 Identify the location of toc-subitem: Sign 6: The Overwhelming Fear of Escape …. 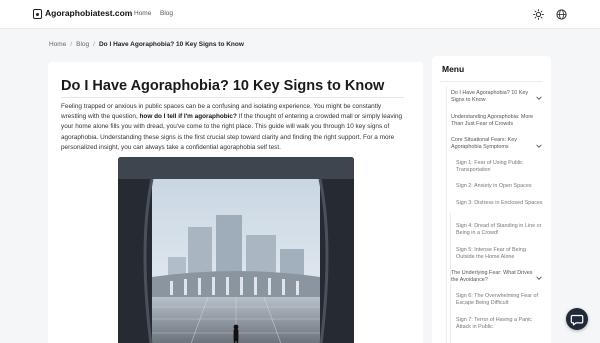
(500, 300).